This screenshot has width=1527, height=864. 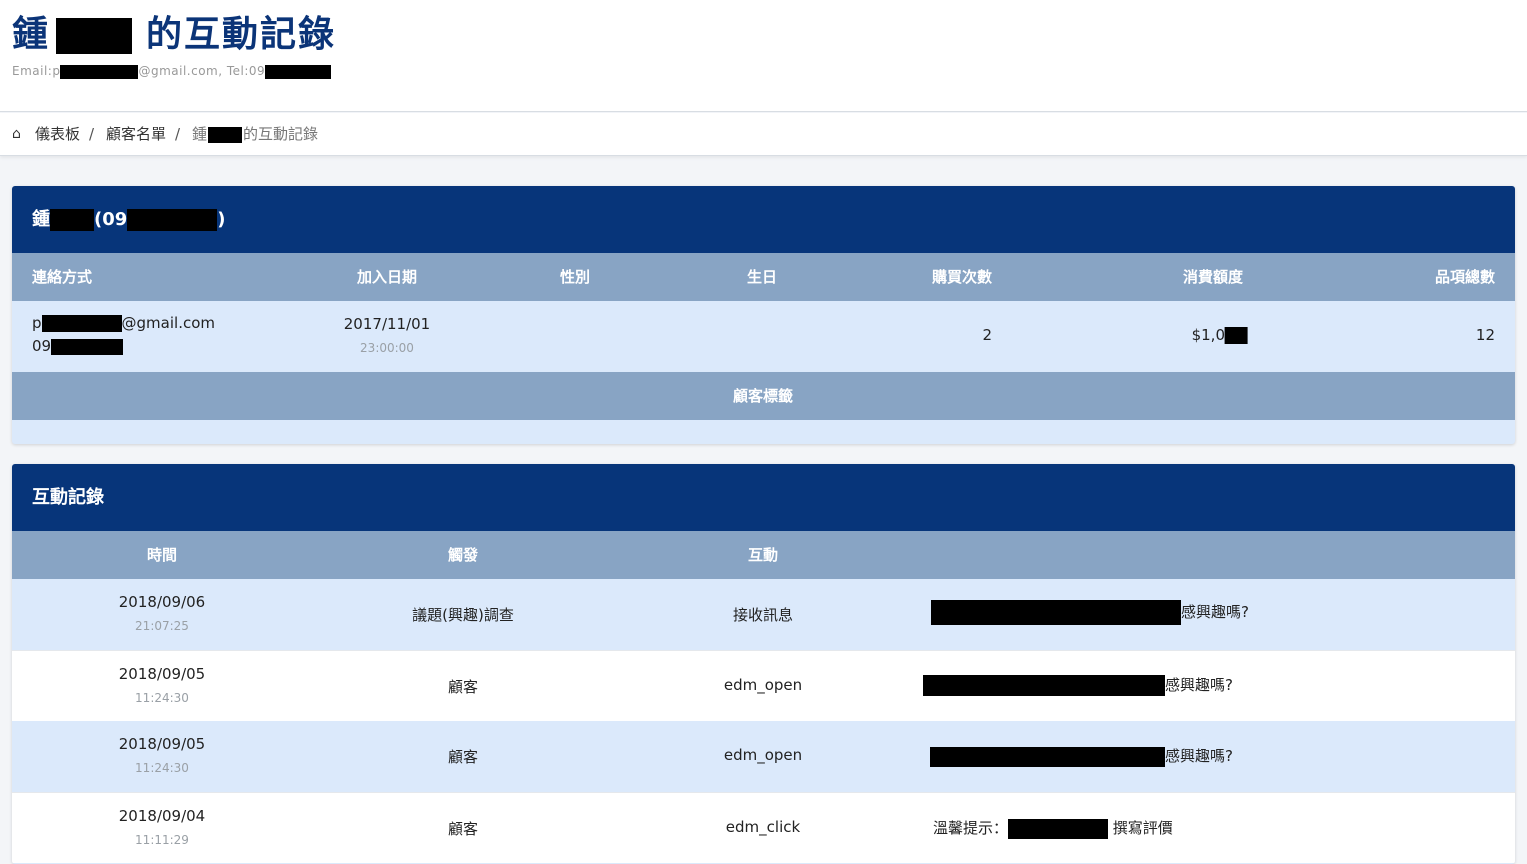 What do you see at coordinates (387, 324) in the screenshot?
I see `join-date: 2017/11/01` at bounding box center [387, 324].